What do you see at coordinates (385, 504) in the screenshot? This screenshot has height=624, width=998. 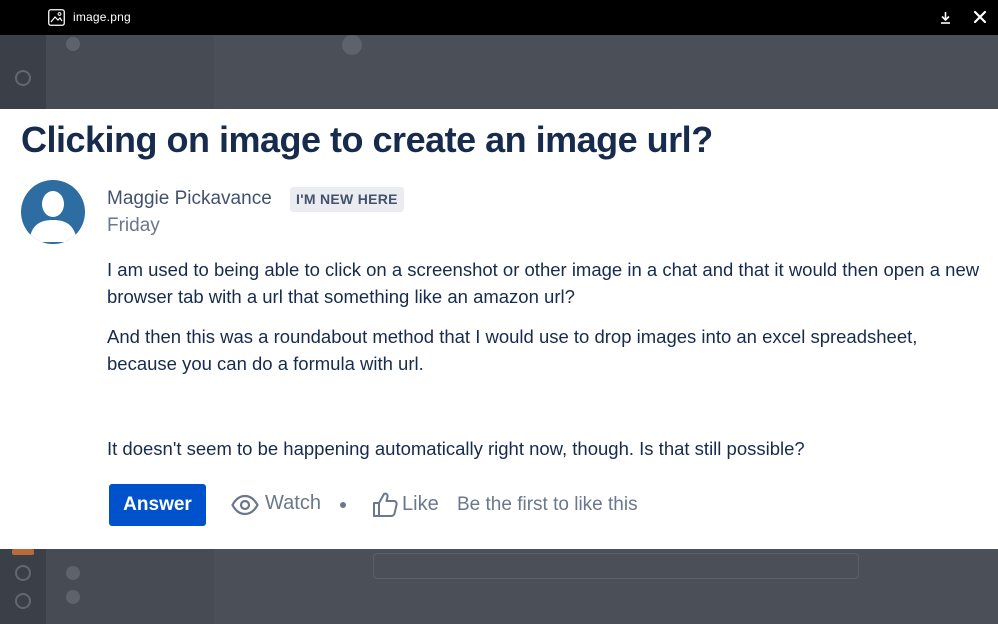 I see `thumbs-up-icon` at bounding box center [385, 504].